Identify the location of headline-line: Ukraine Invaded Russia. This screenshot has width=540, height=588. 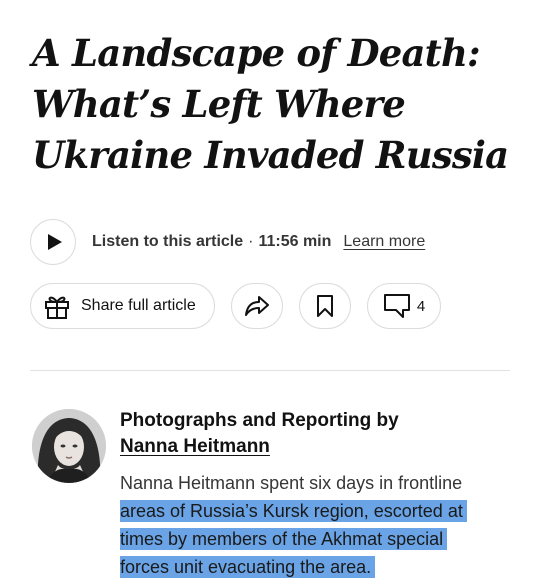
(270, 155).